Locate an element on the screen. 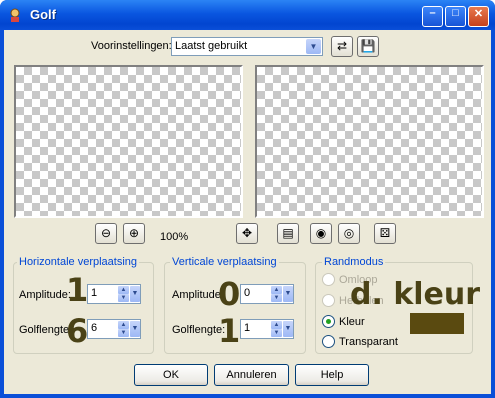  presets-dropdown: Laatst gebruikt ▼ is located at coordinates (247, 46).